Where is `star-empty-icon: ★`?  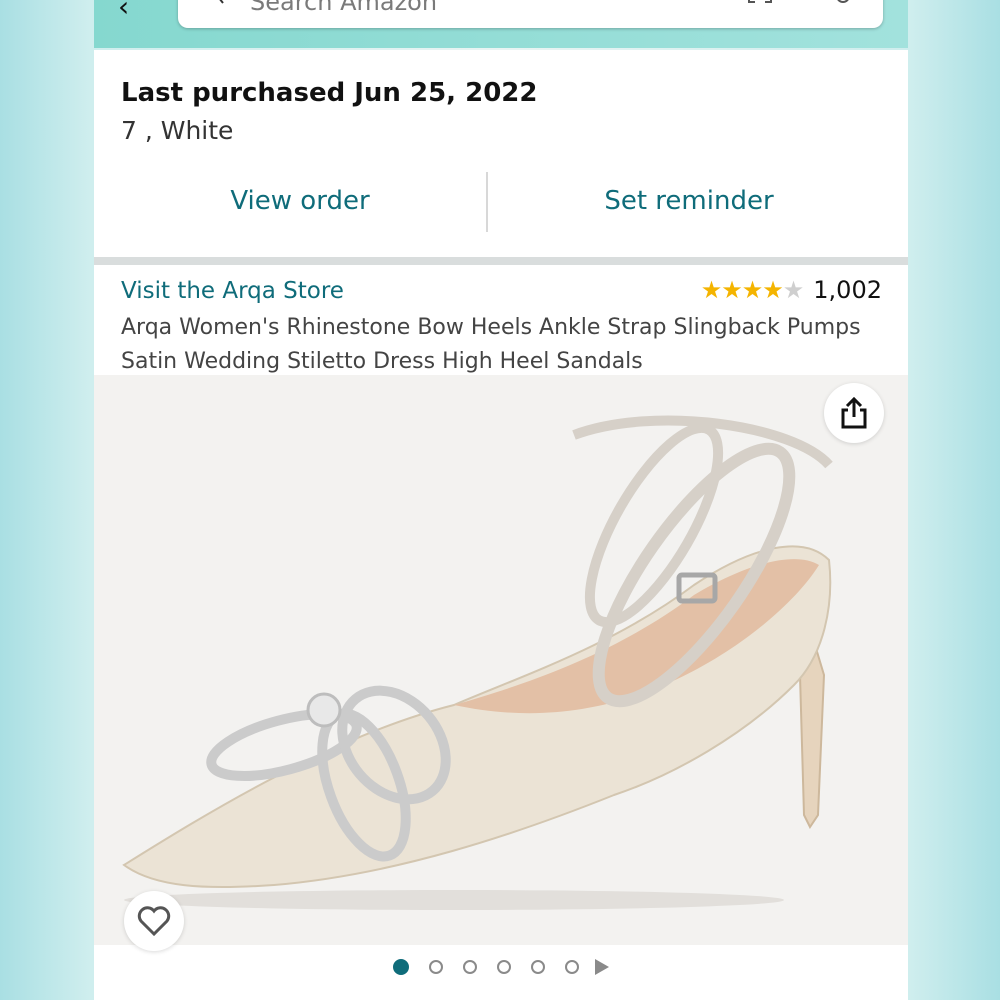 star-empty-icon: ★ is located at coordinates (793, 290).